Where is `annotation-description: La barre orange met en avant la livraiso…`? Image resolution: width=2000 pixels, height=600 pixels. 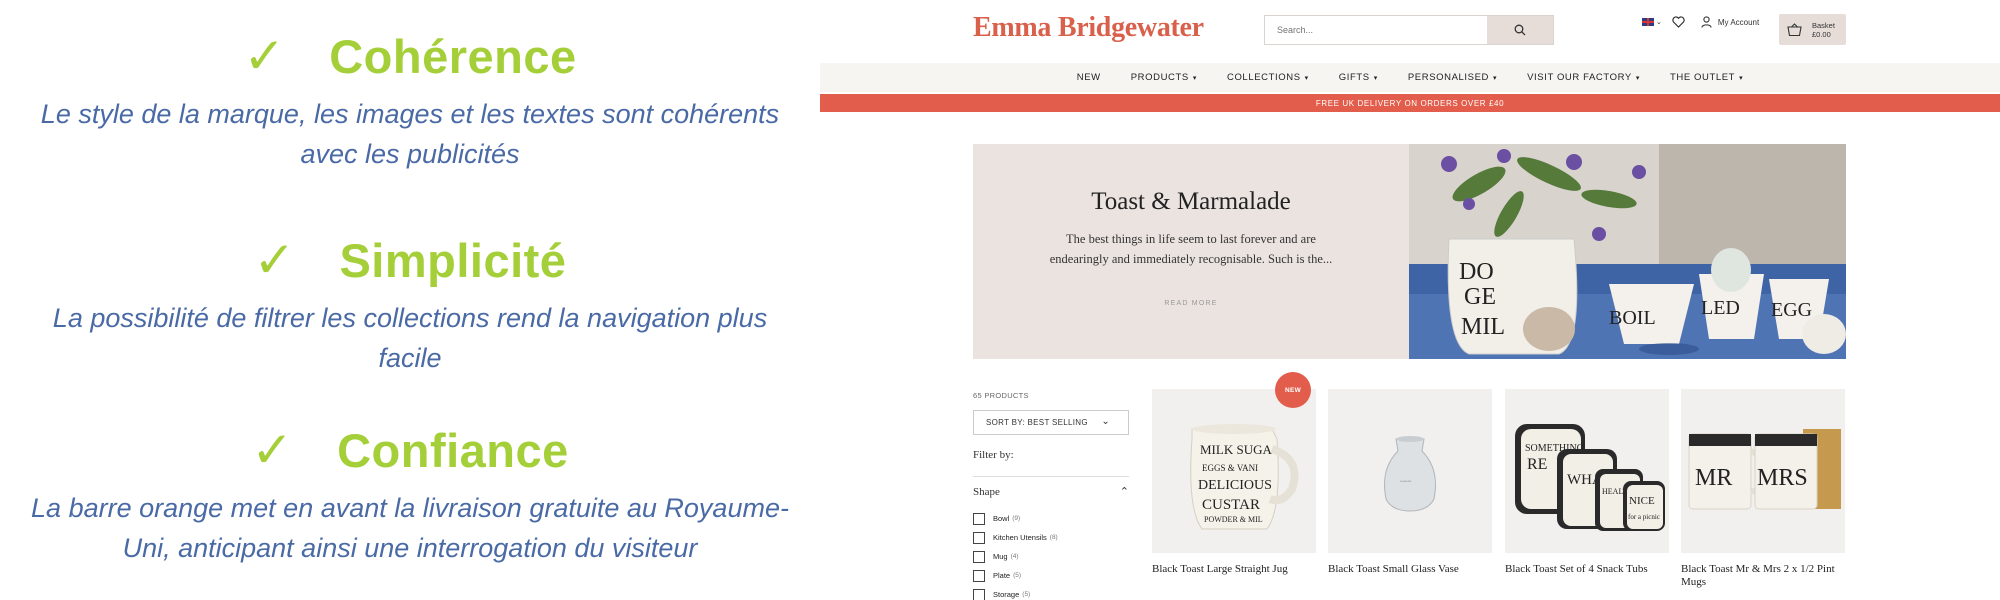
annotation-description: La barre orange met en avant la livraiso… is located at coordinates (410, 528).